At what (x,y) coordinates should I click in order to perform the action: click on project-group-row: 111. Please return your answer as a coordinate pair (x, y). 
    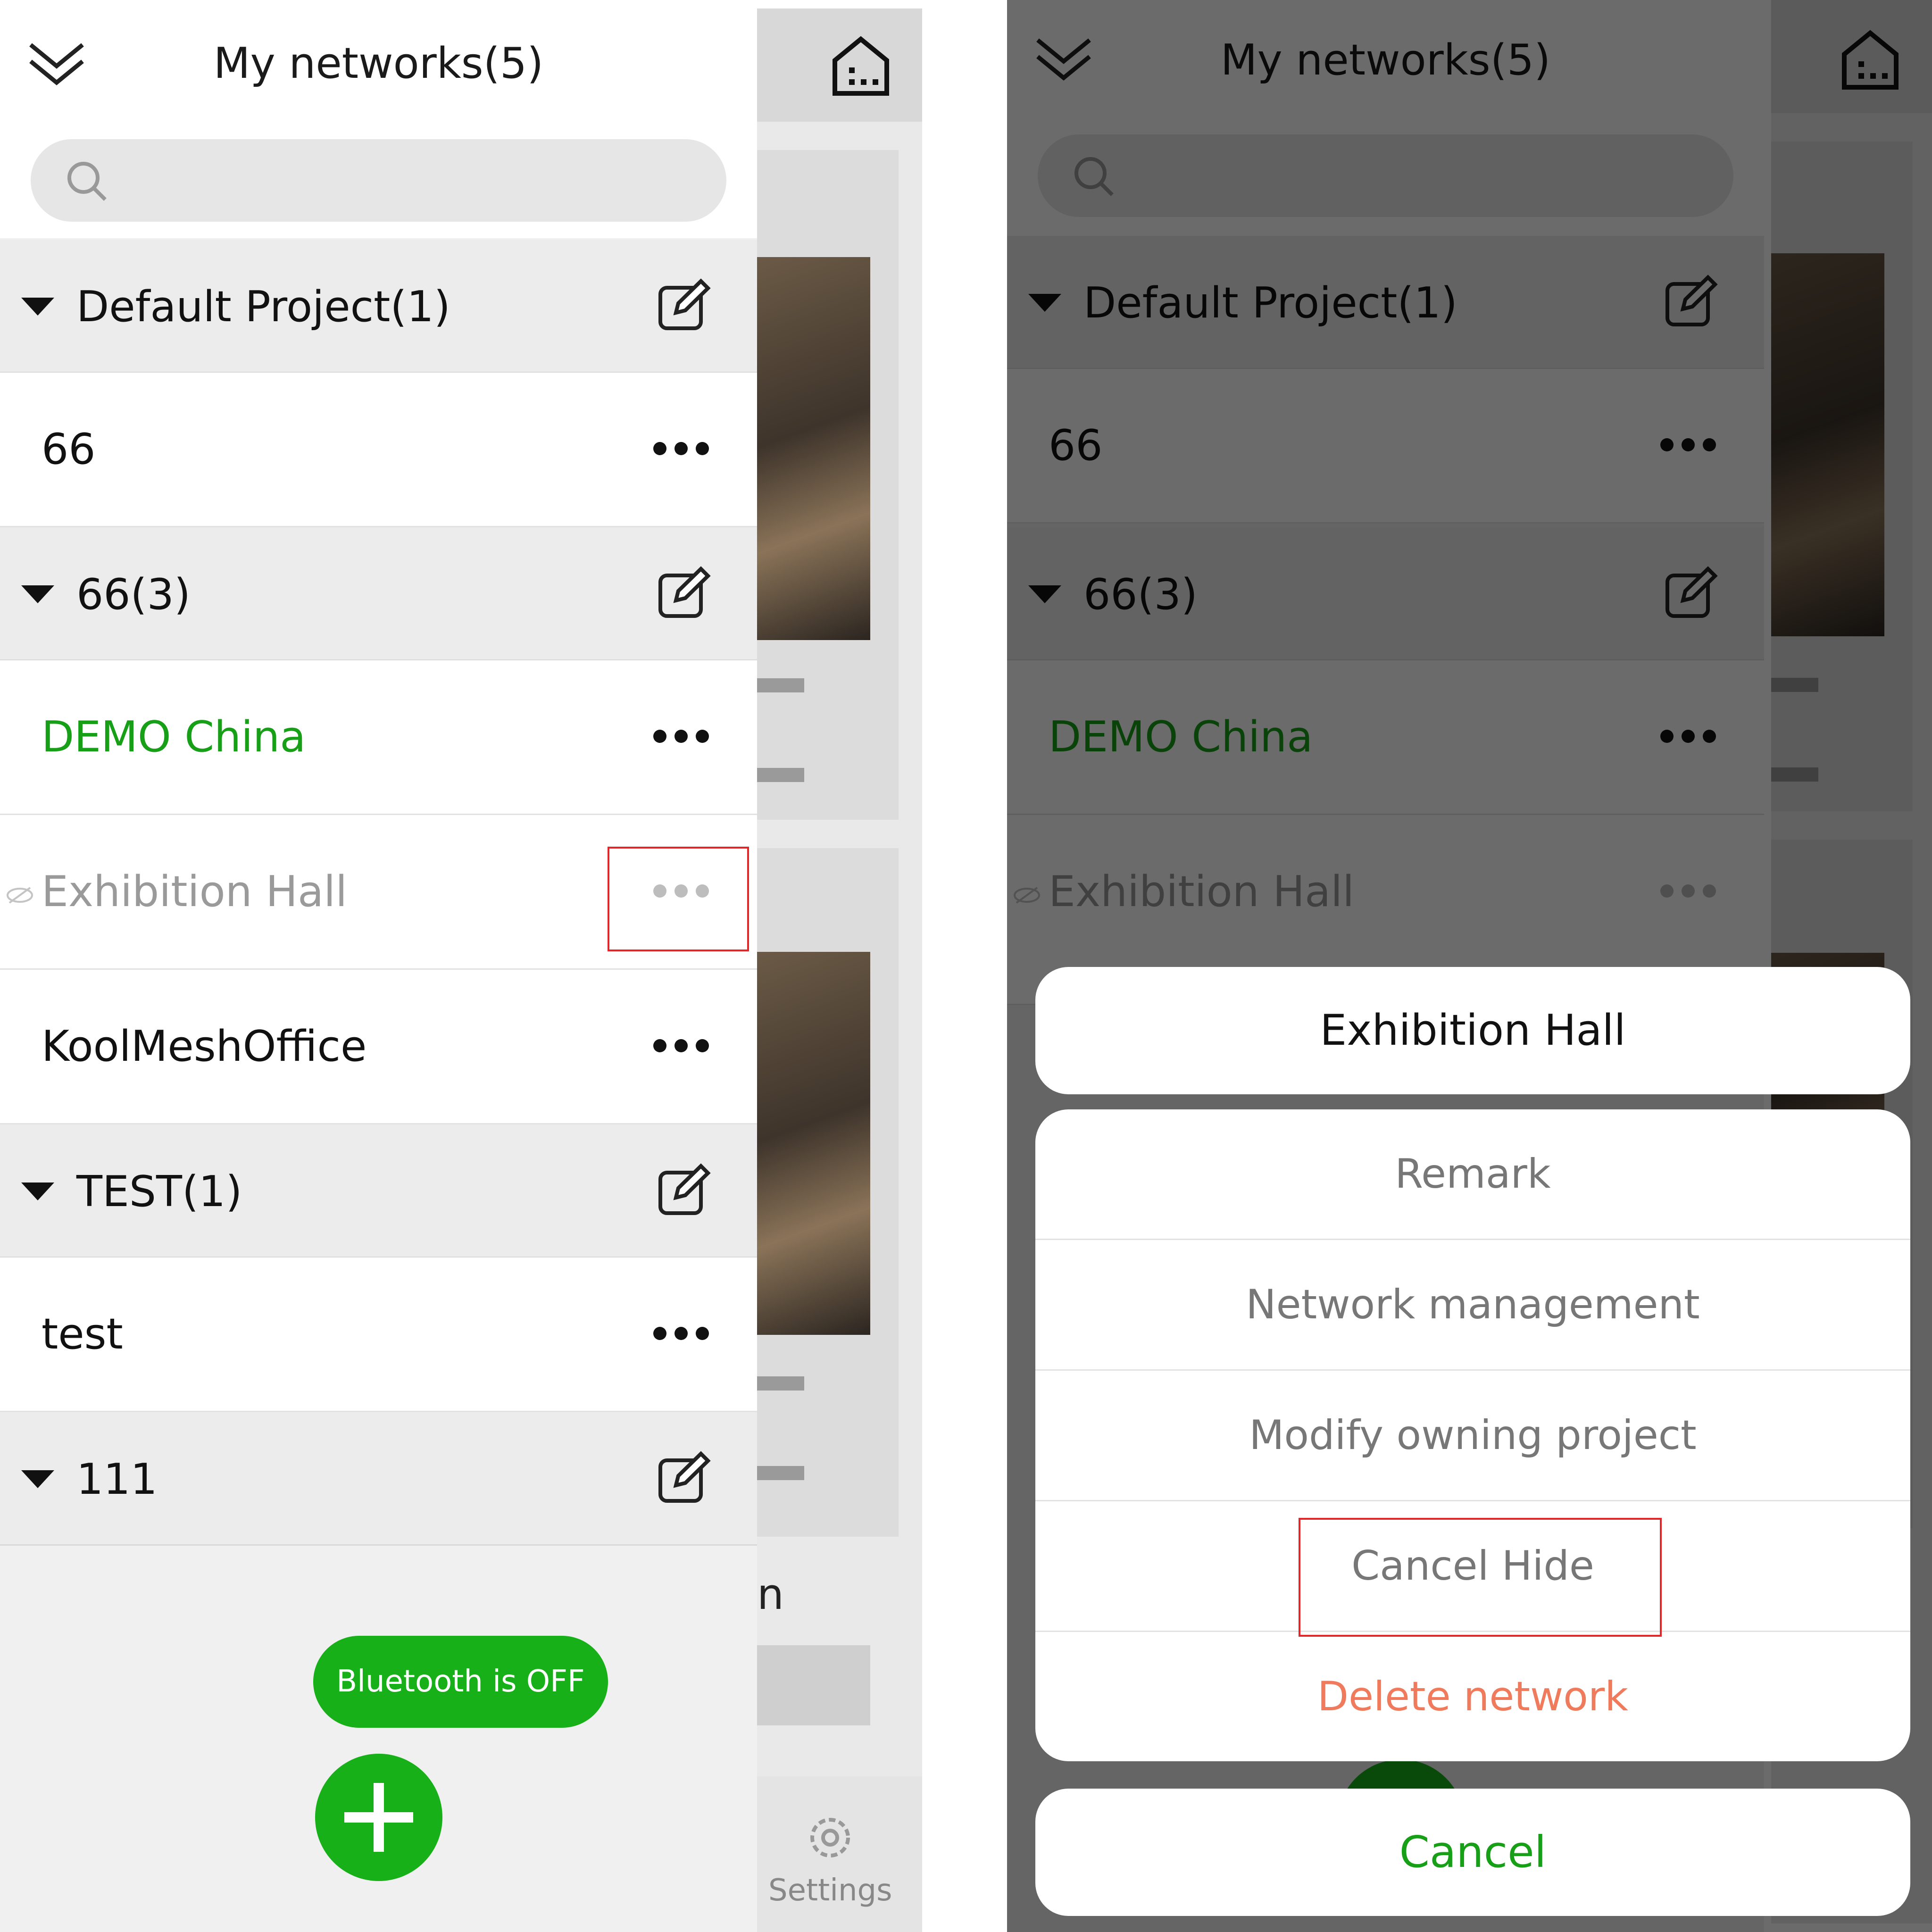
    Looking at the image, I should click on (378, 1479).